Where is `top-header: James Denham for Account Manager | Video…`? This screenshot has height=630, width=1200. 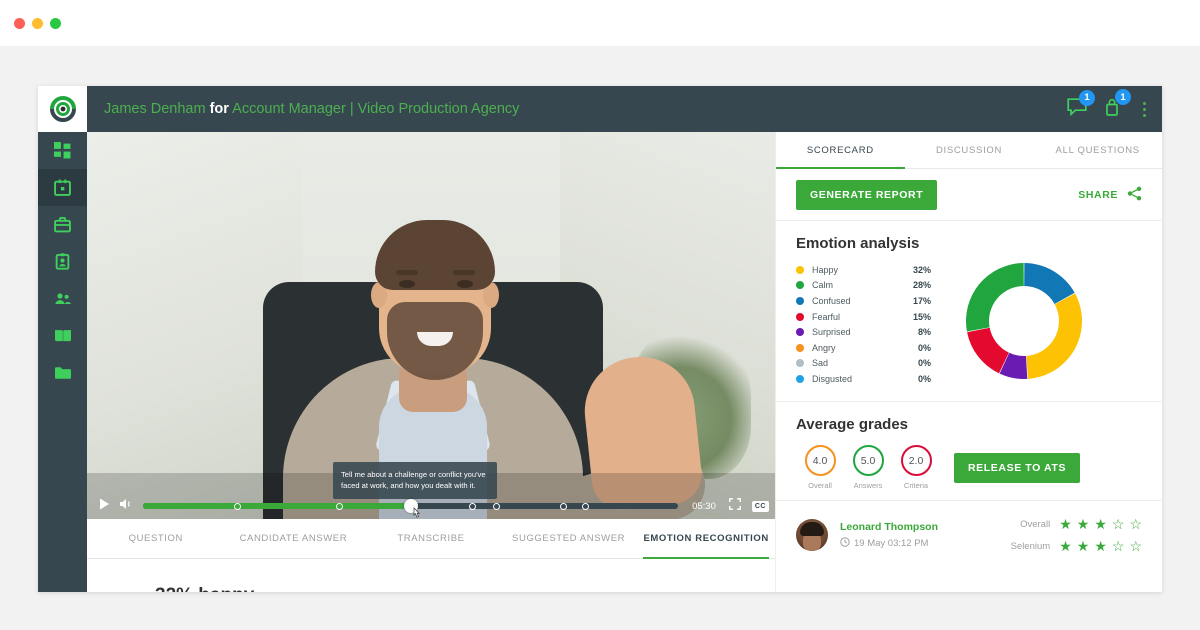
top-header: James Denham for Account Manager | Video… is located at coordinates (624, 109).